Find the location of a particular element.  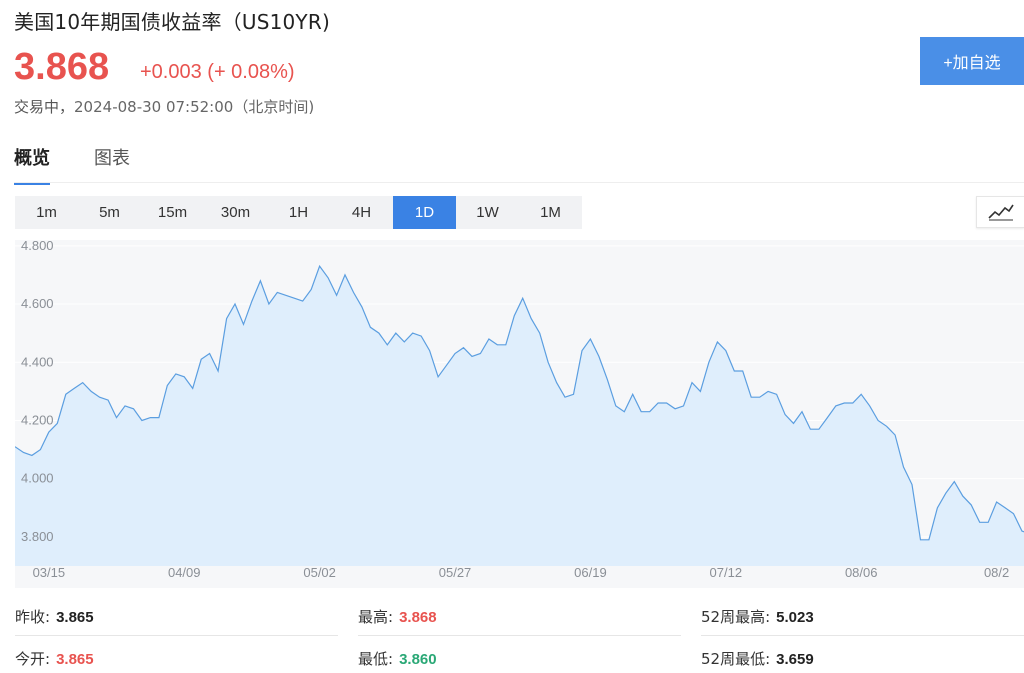

line-chart-icon is located at coordinates (1000, 212).